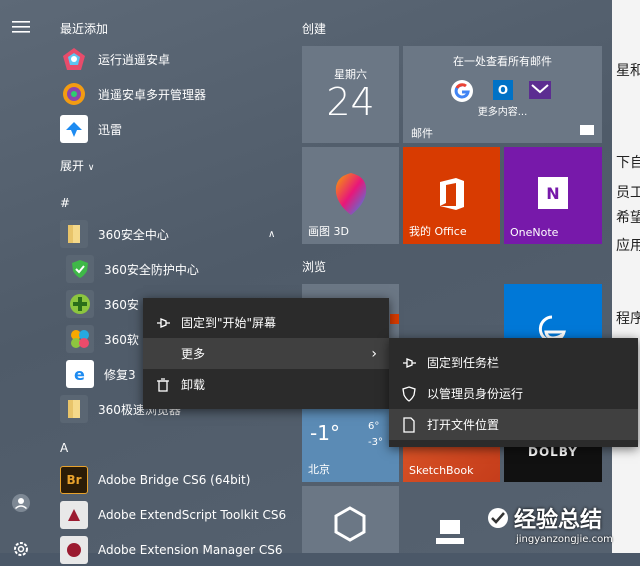 This screenshot has height=566, width=640. I want to click on dolby-logo-text: DOLBY, so click(553, 452).